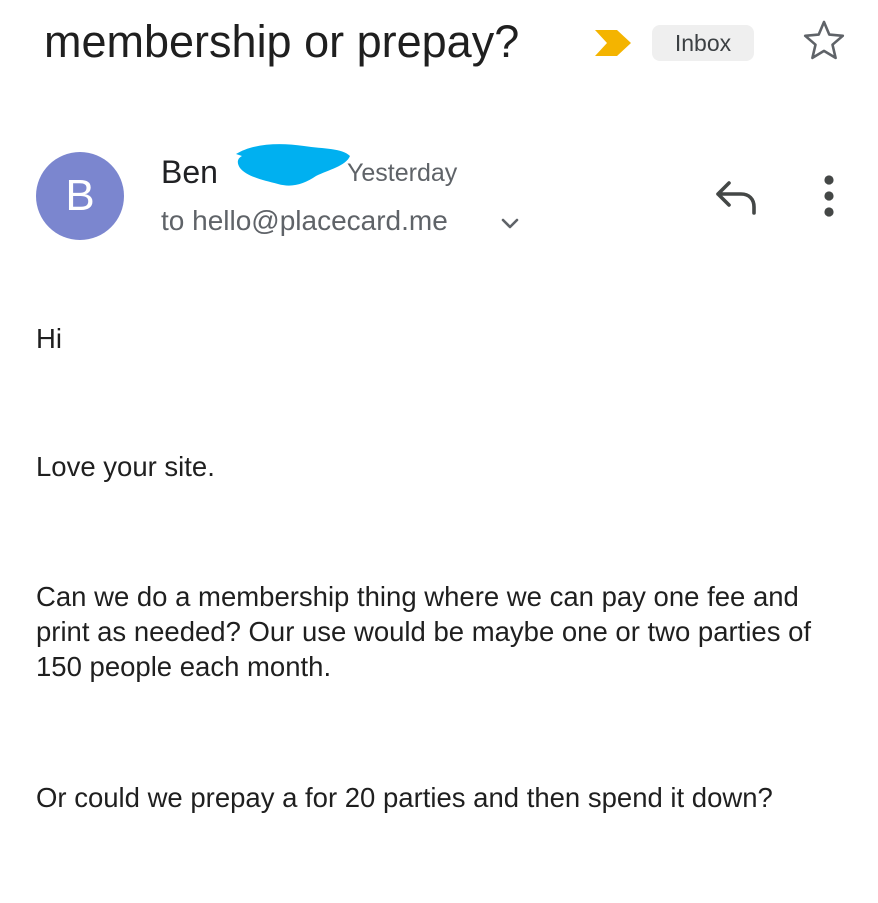 The width and height of the screenshot is (878, 903). What do you see at coordinates (402, 173) in the screenshot?
I see `message-date: Yesterday` at bounding box center [402, 173].